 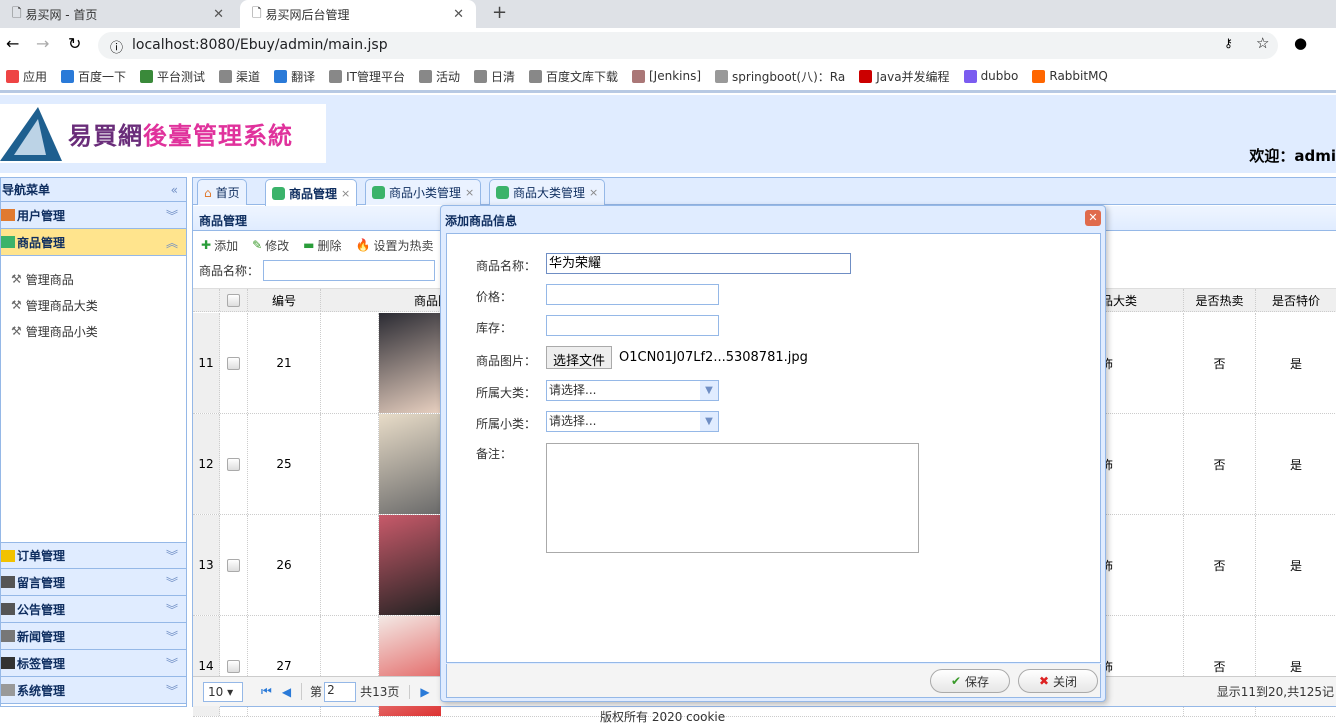 I want to click on reload-icon: ↻, so click(x=74, y=43).